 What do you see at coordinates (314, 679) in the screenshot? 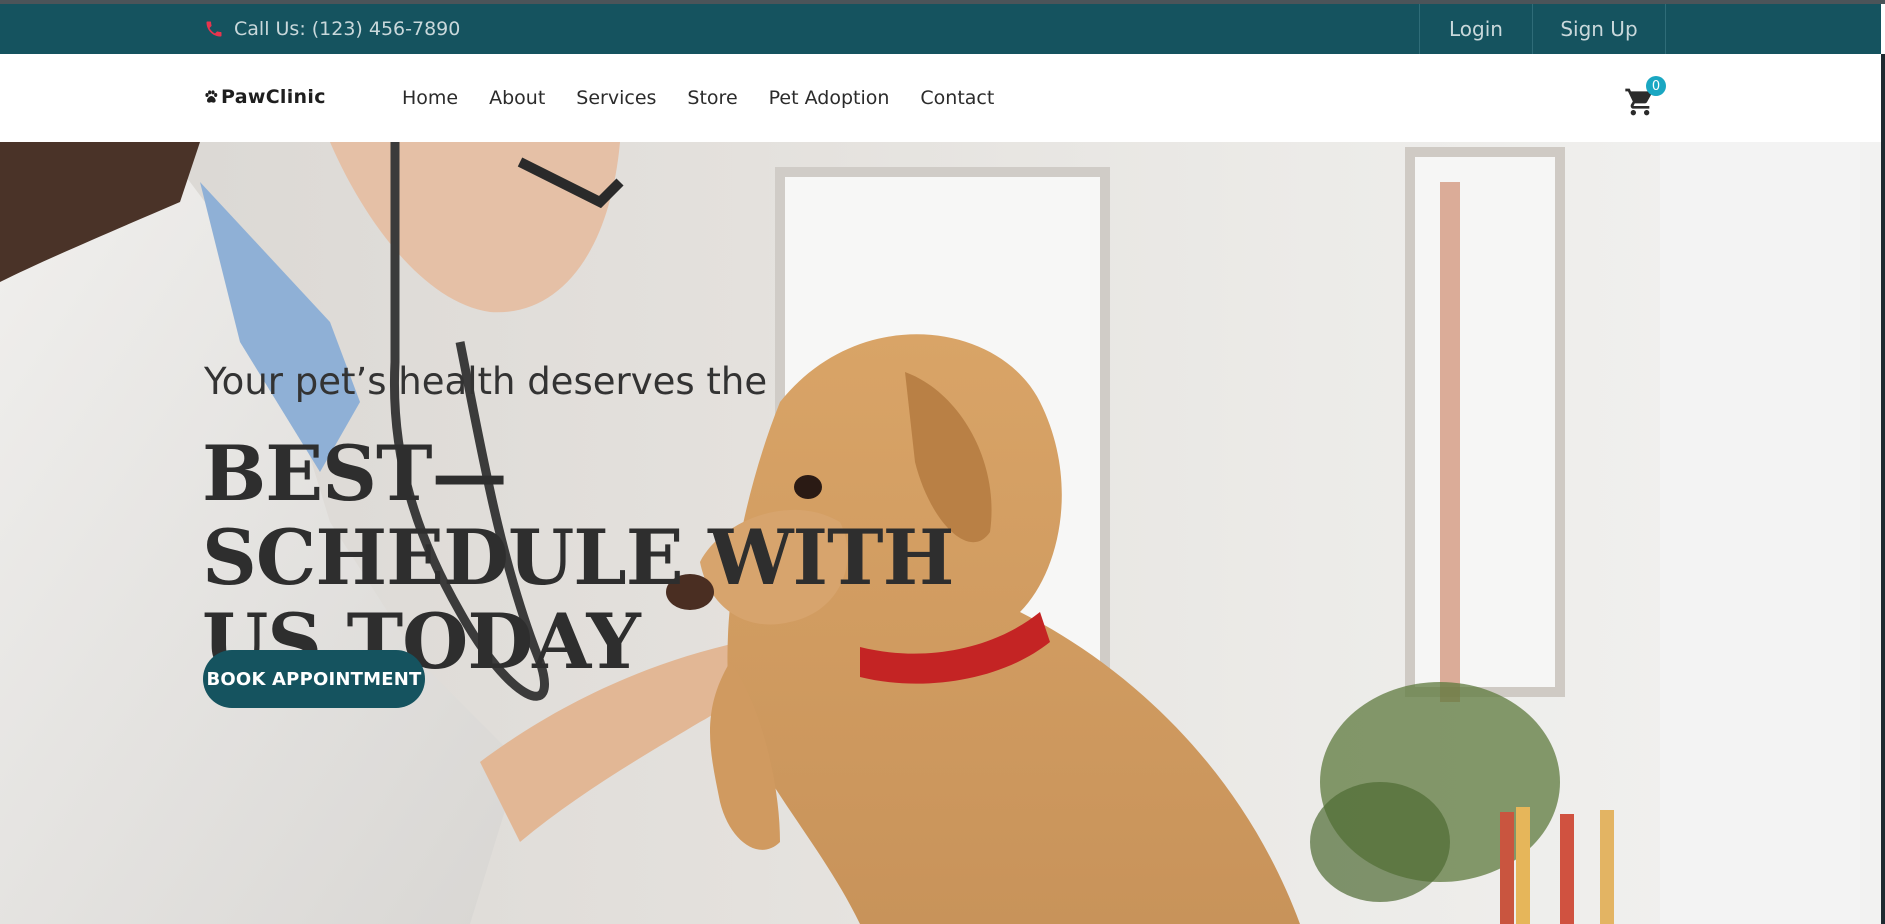
I see `book-appointment-button: BOOK APPOINTMENT` at bounding box center [314, 679].